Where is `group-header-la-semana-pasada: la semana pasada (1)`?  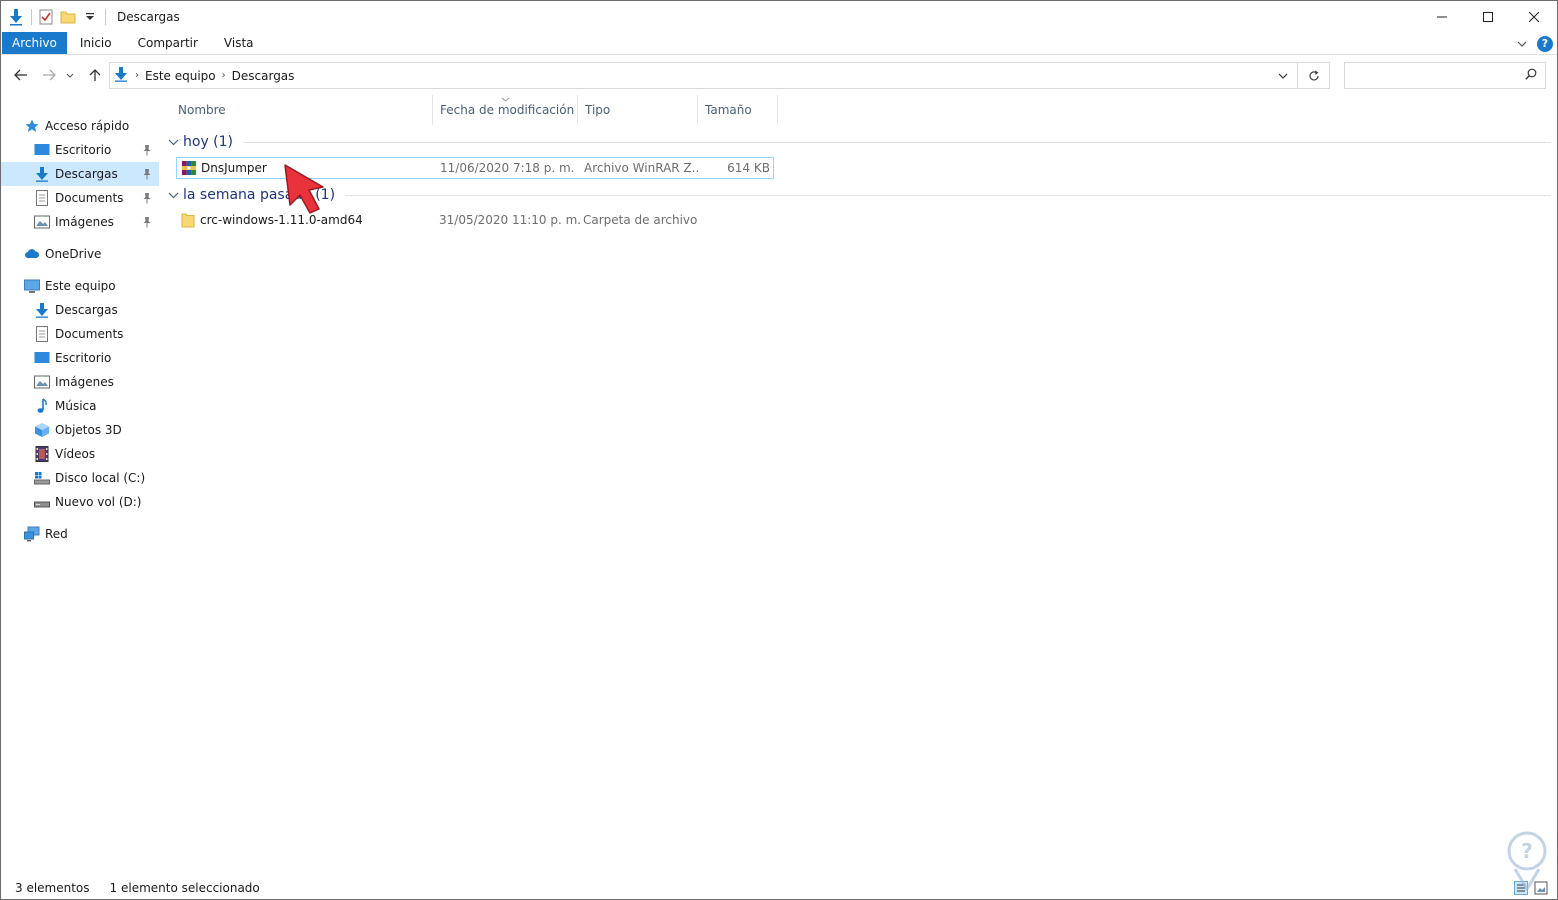 group-header-la-semana-pasada: la semana pasada (1) is located at coordinates (859, 195).